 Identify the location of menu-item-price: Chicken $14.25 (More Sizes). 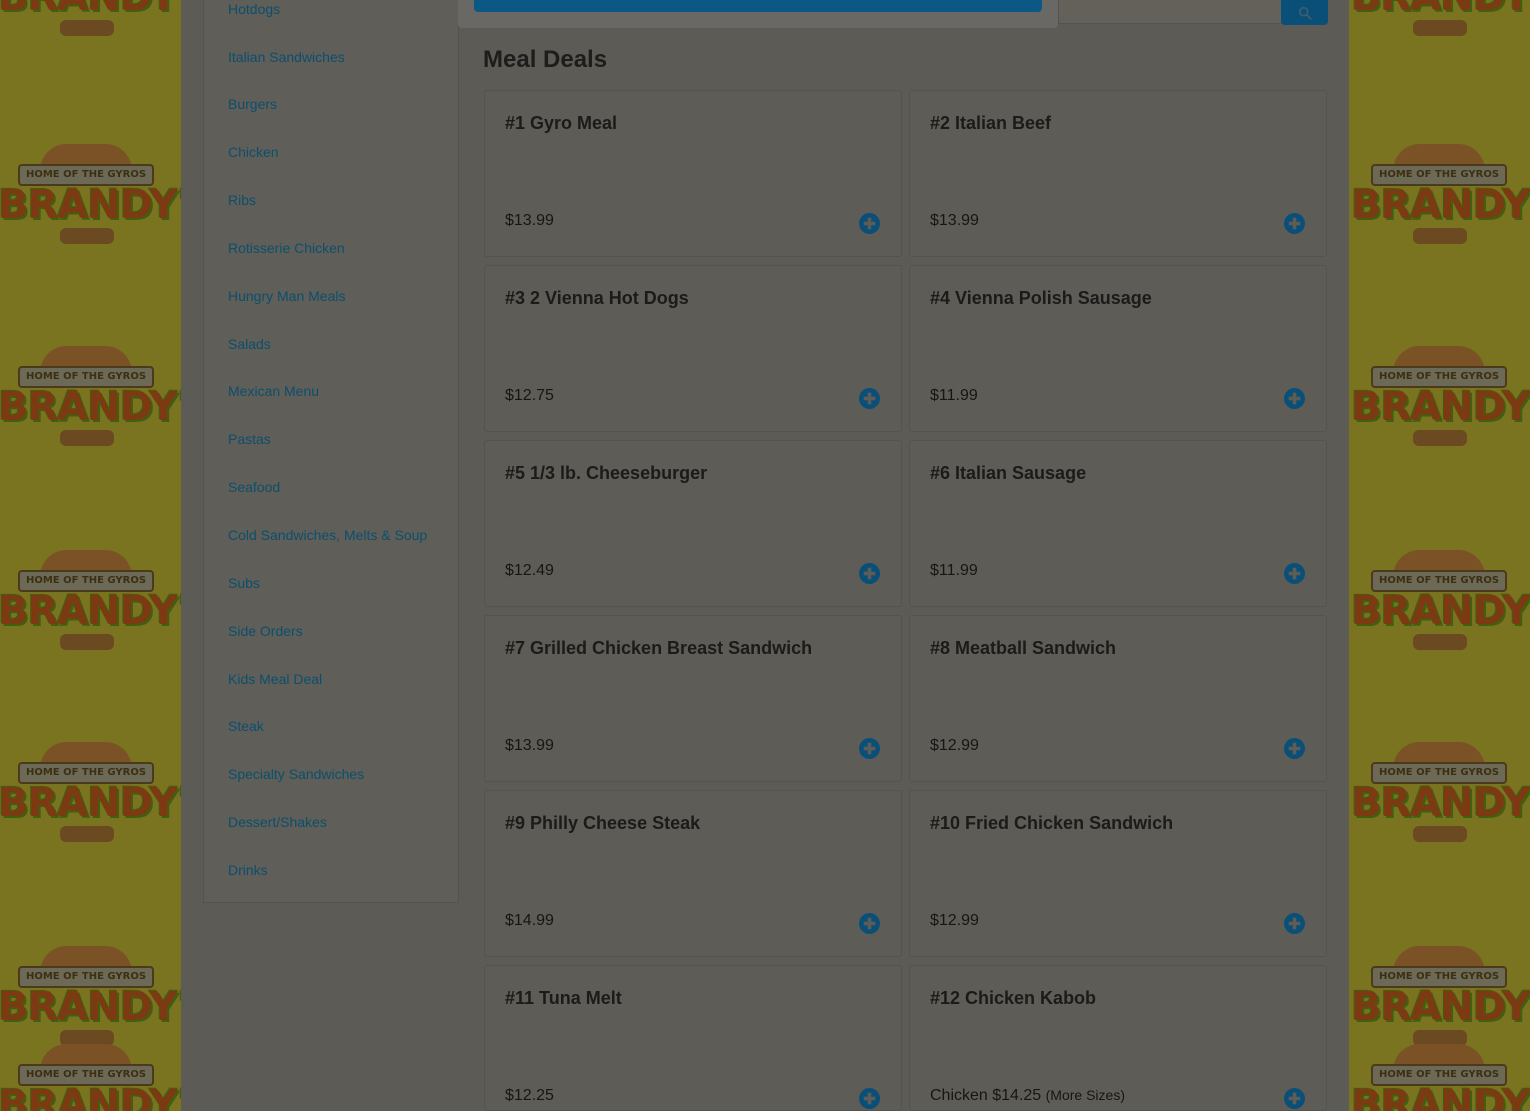
(1027, 1096).